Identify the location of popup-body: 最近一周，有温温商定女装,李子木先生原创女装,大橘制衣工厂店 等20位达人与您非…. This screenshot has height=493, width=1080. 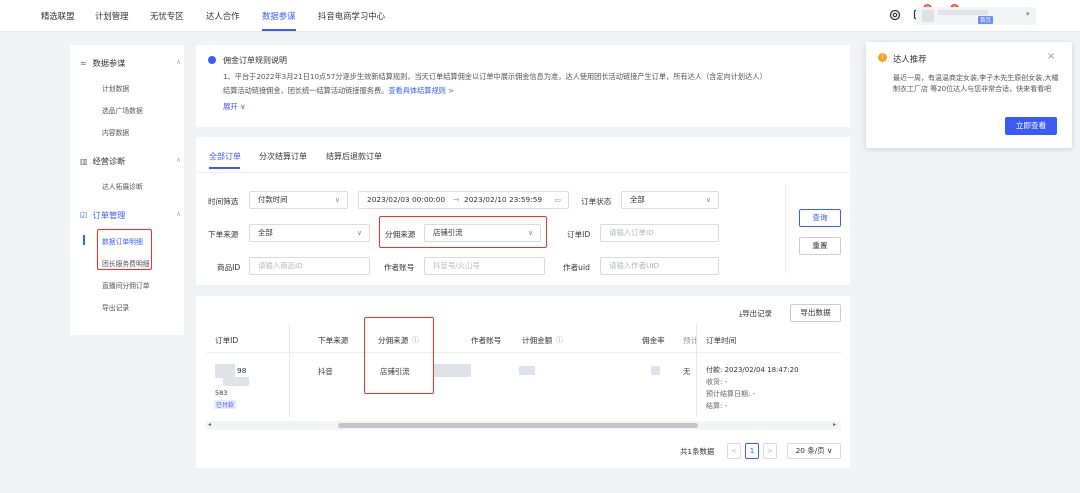
(976, 83).